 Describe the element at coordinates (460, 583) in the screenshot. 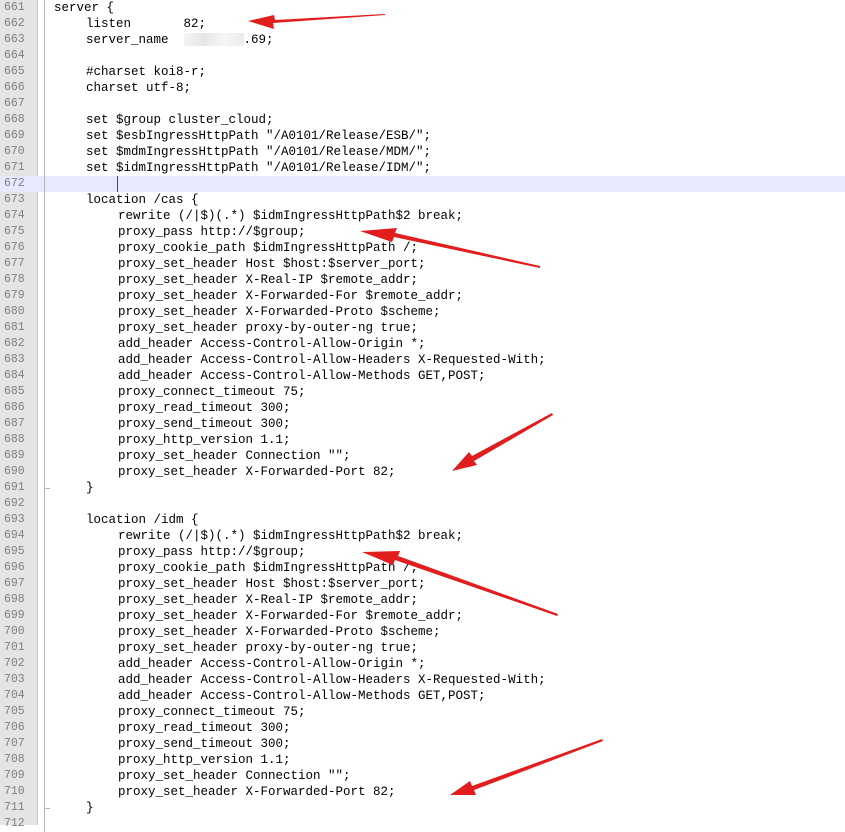

I see `arrow-proxy-pass-idm` at that location.